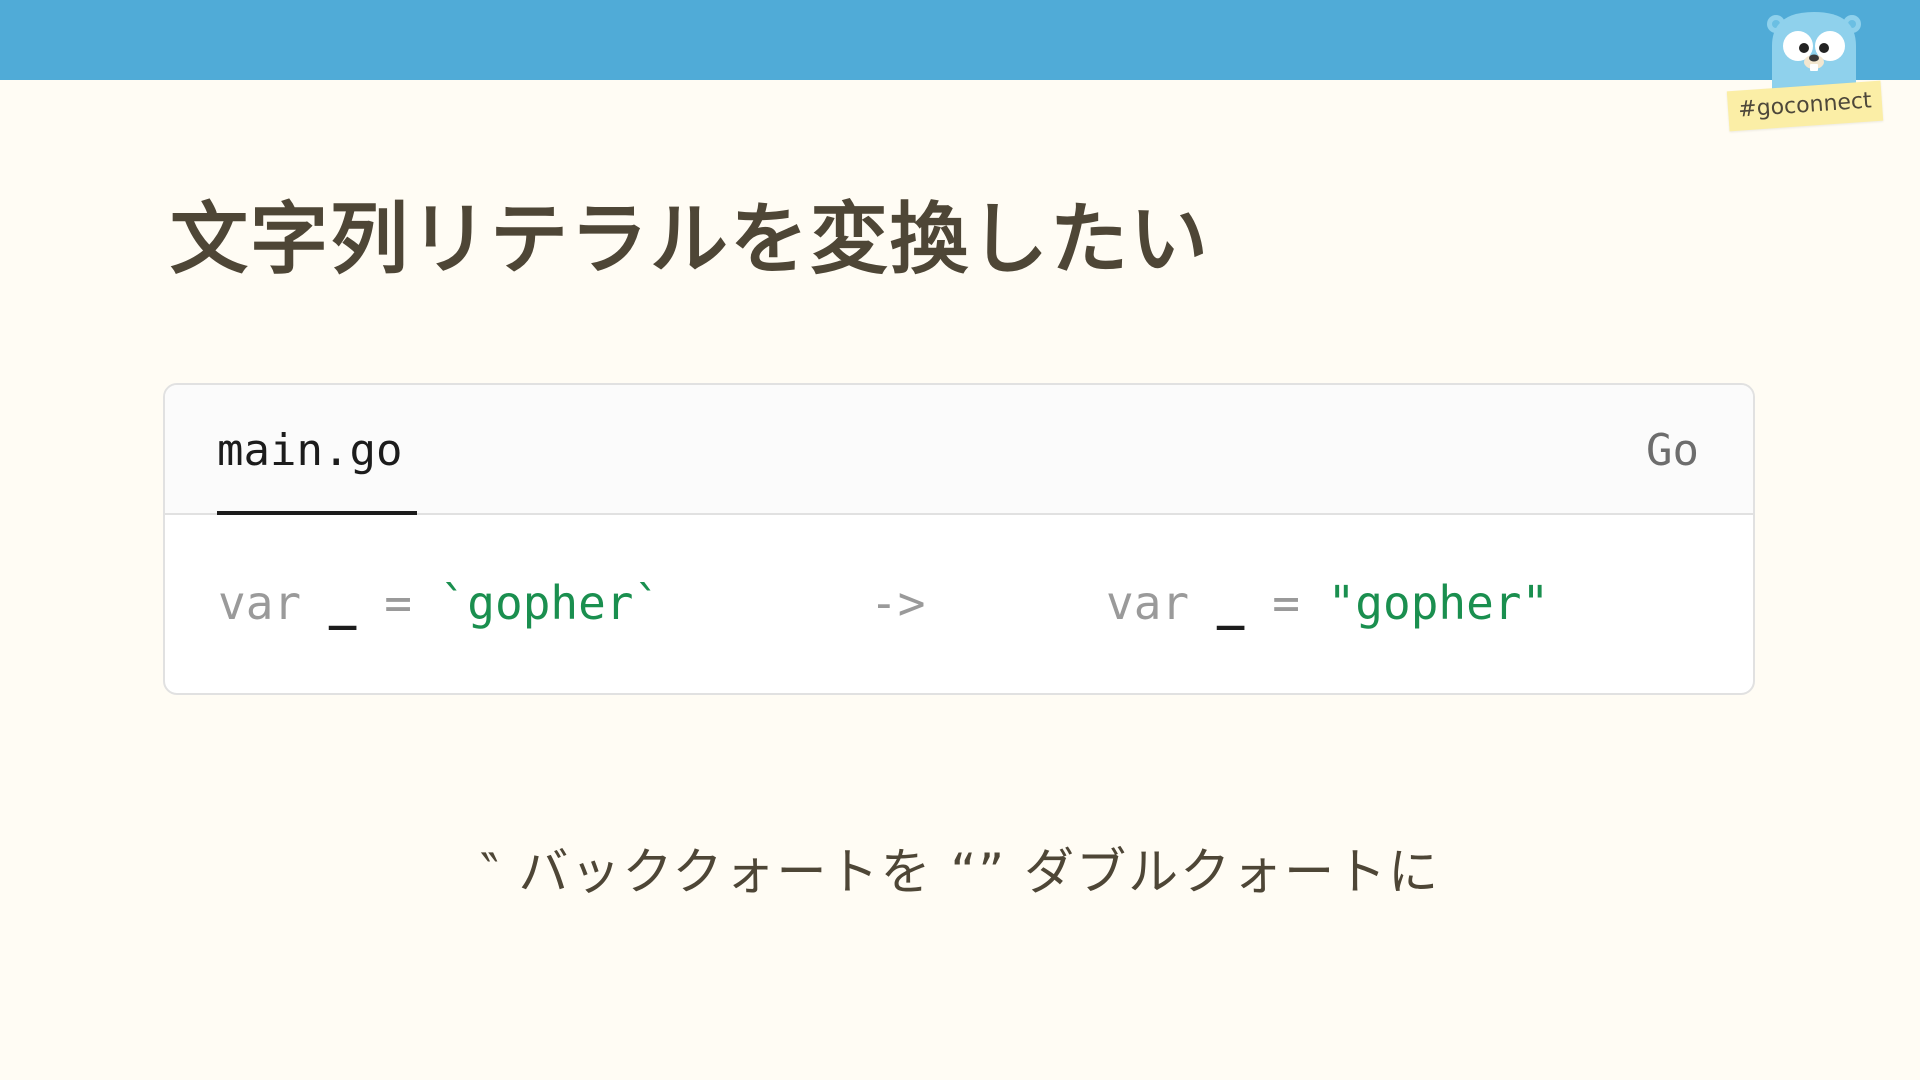 The height and width of the screenshot is (1080, 1920). What do you see at coordinates (317, 513) in the screenshot?
I see `active-tab-indicator` at bounding box center [317, 513].